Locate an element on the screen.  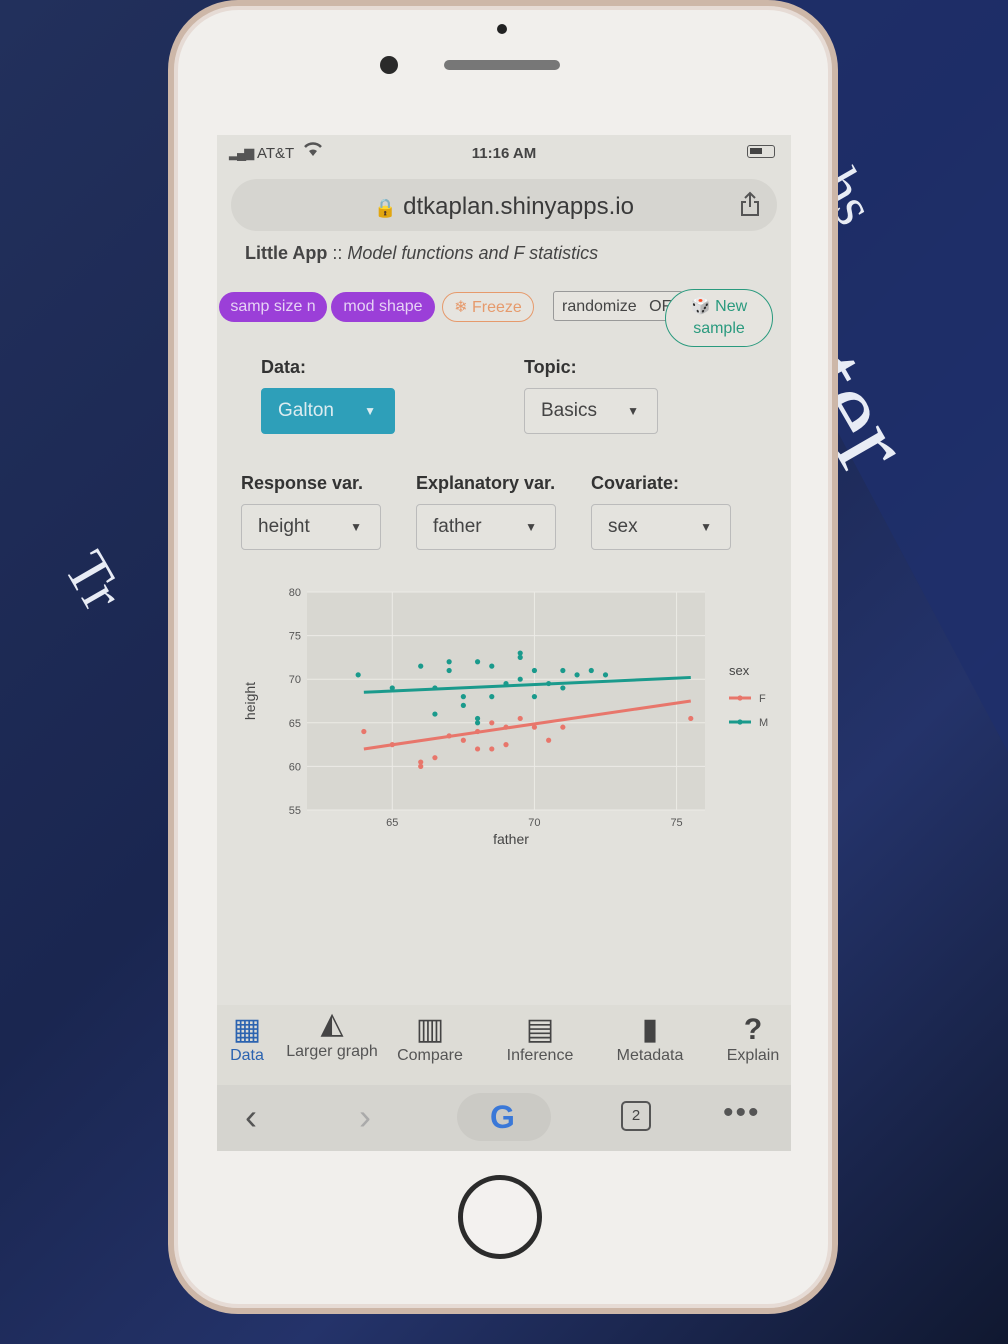
address-bar: 🔒 dtkaplan.shinyapps.io is located at coordinates (504, 205).